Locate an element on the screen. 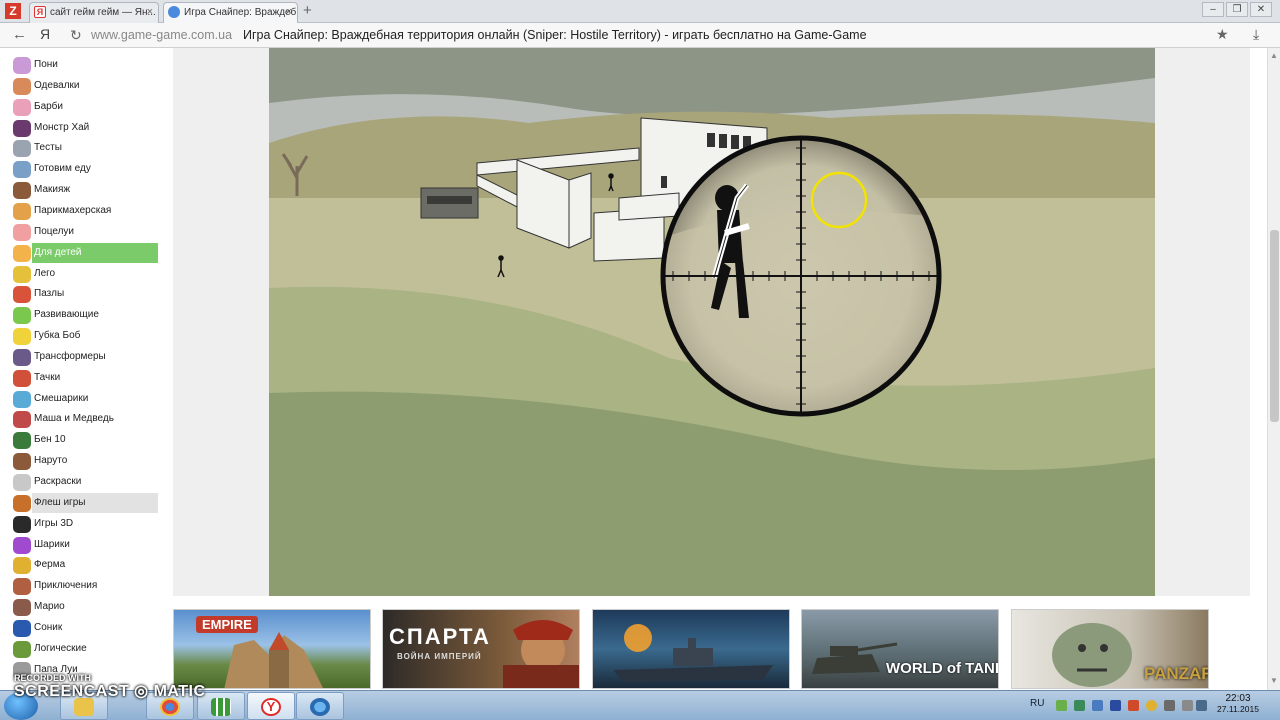  sidebar-item: Бен 10 is located at coordinates (86, 440).